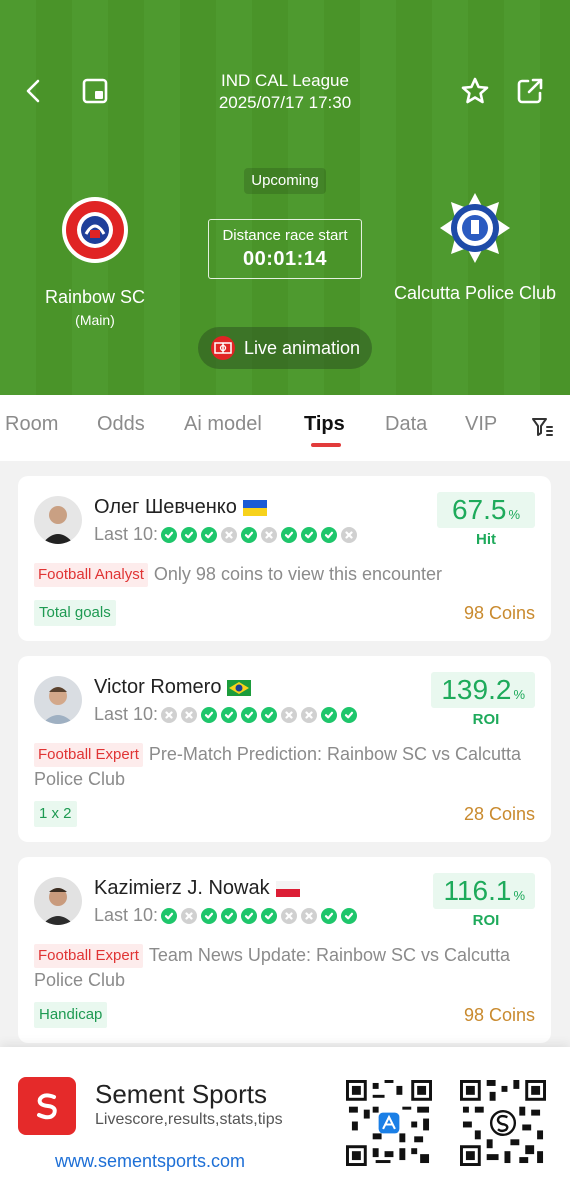 This screenshot has height=1200, width=570. Describe the element at coordinates (406, 424) in the screenshot. I see `tab-data: Data` at that location.